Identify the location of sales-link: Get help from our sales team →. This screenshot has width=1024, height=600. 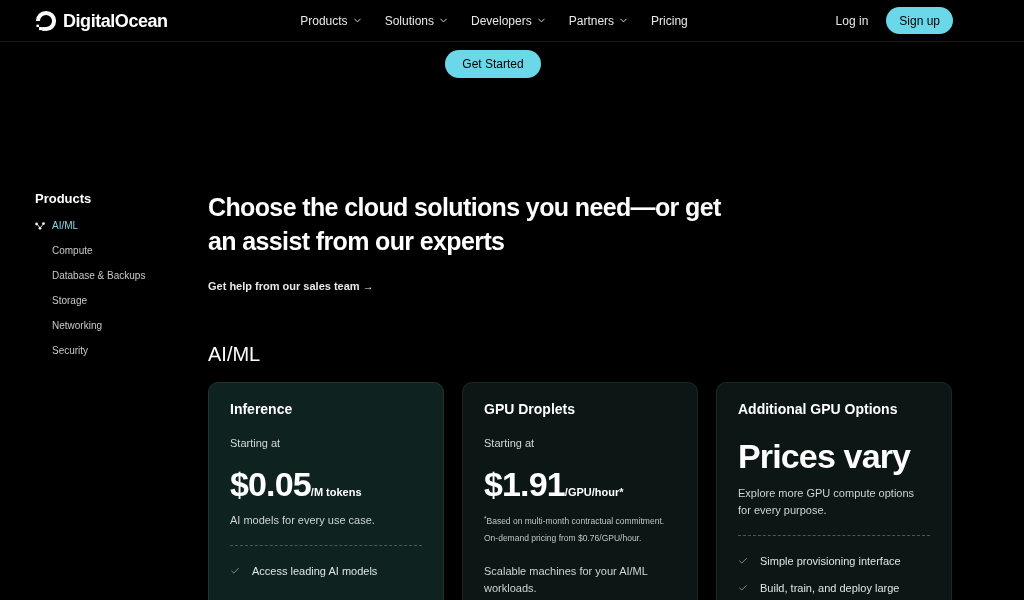
(291, 286).